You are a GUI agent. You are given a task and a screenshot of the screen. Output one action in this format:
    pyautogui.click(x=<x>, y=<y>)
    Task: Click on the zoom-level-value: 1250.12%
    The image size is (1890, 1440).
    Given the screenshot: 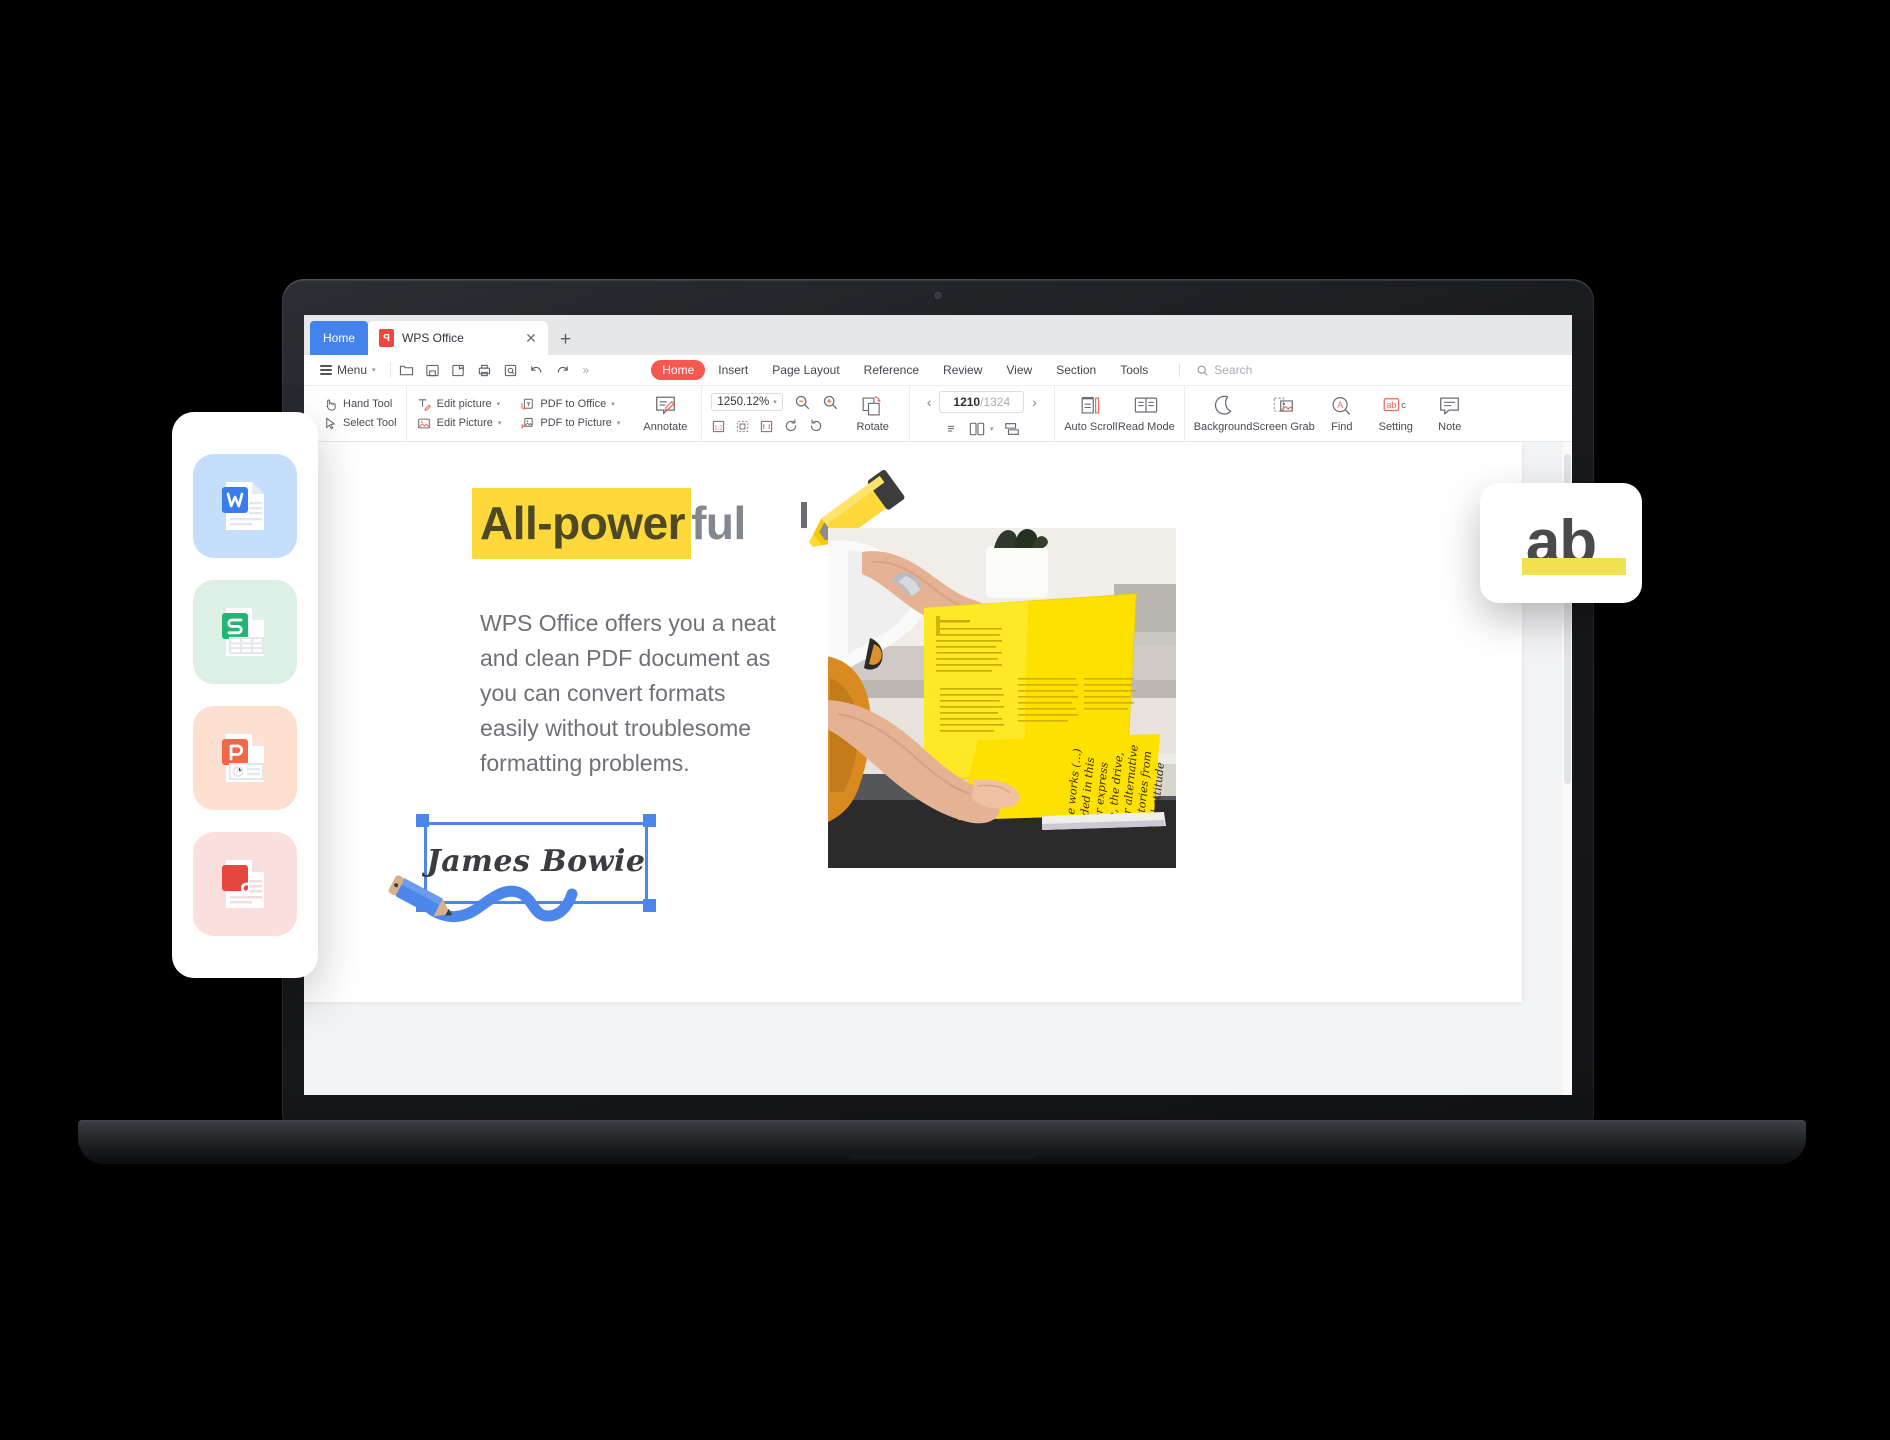 What is the action you would take?
    pyautogui.click(x=743, y=402)
    